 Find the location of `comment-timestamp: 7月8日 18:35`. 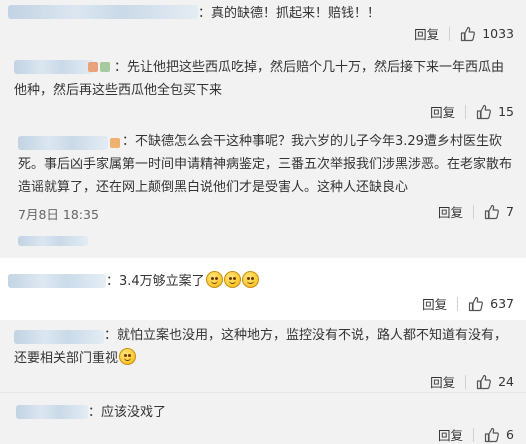

comment-timestamp: 7月8日 18:35 is located at coordinates (58, 214).